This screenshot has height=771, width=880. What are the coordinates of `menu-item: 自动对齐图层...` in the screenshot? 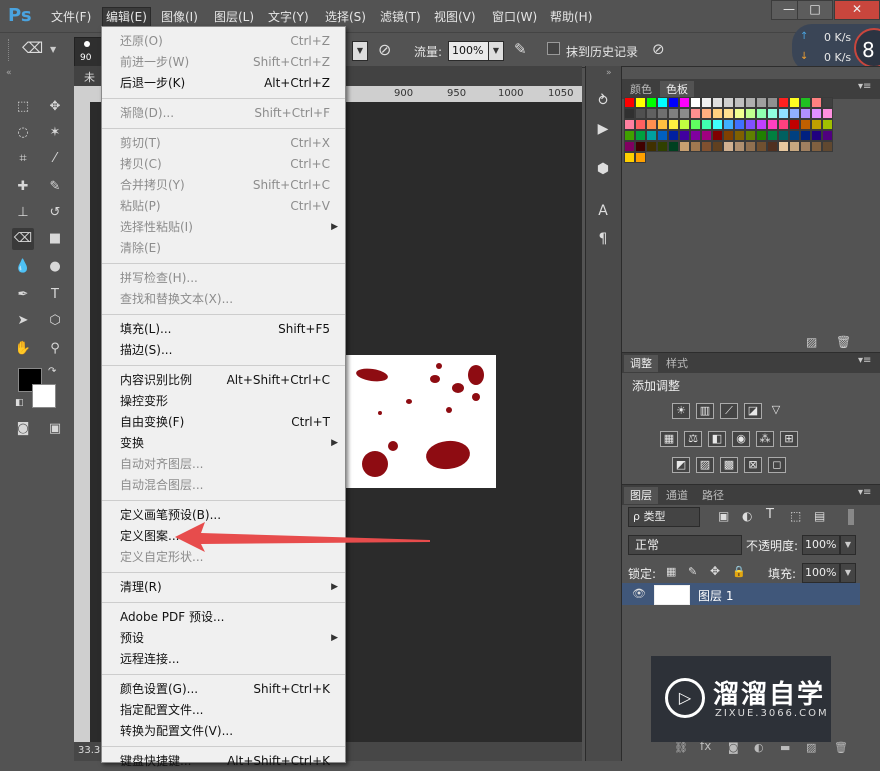 It's located at (225, 464).